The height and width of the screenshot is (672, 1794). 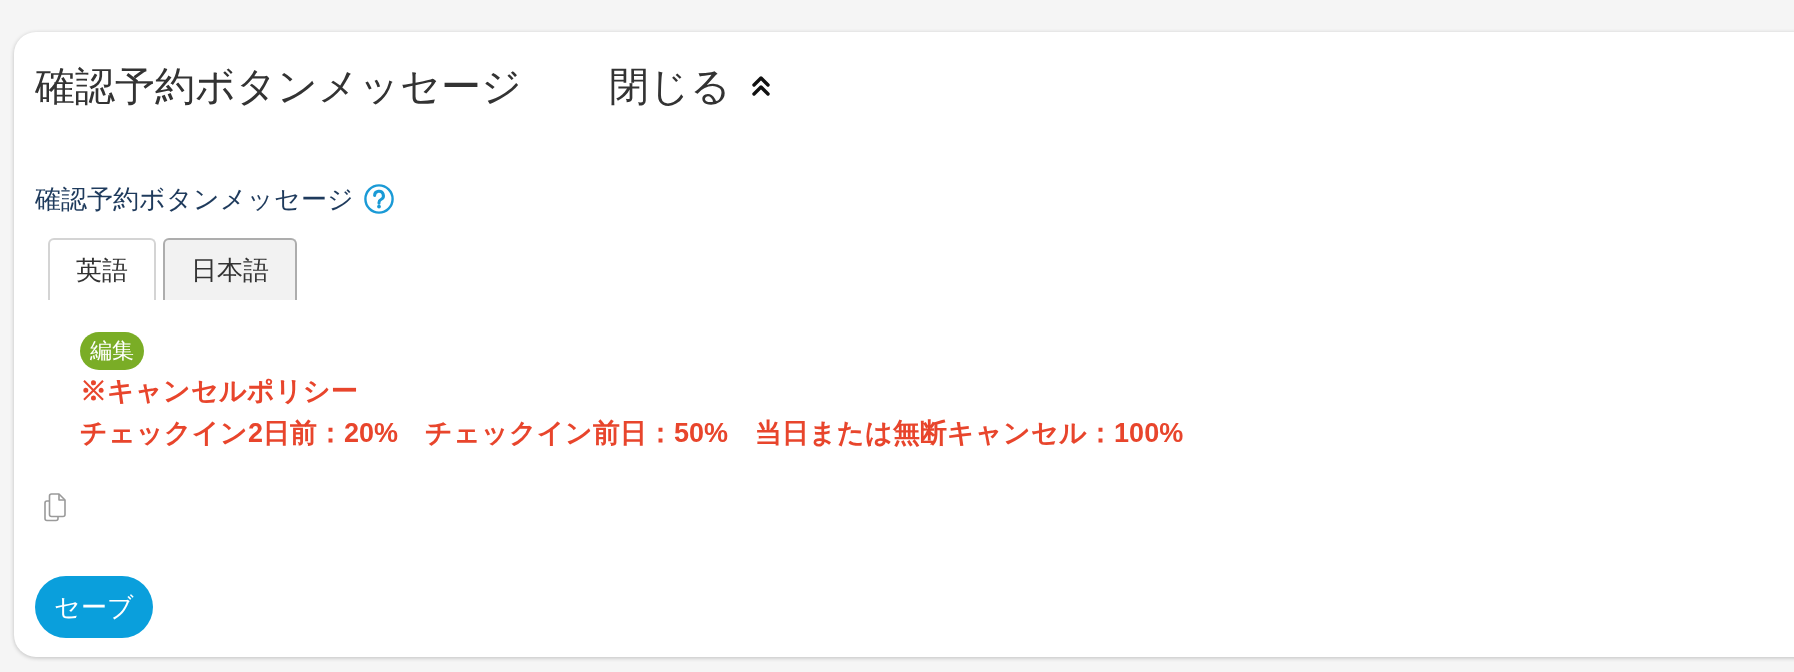 I want to click on cancellation-policy-text: チェックイン2日前：20% チェックイン前日：50% 当日または無断キャンセル：100%, so click(x=632, y=433).